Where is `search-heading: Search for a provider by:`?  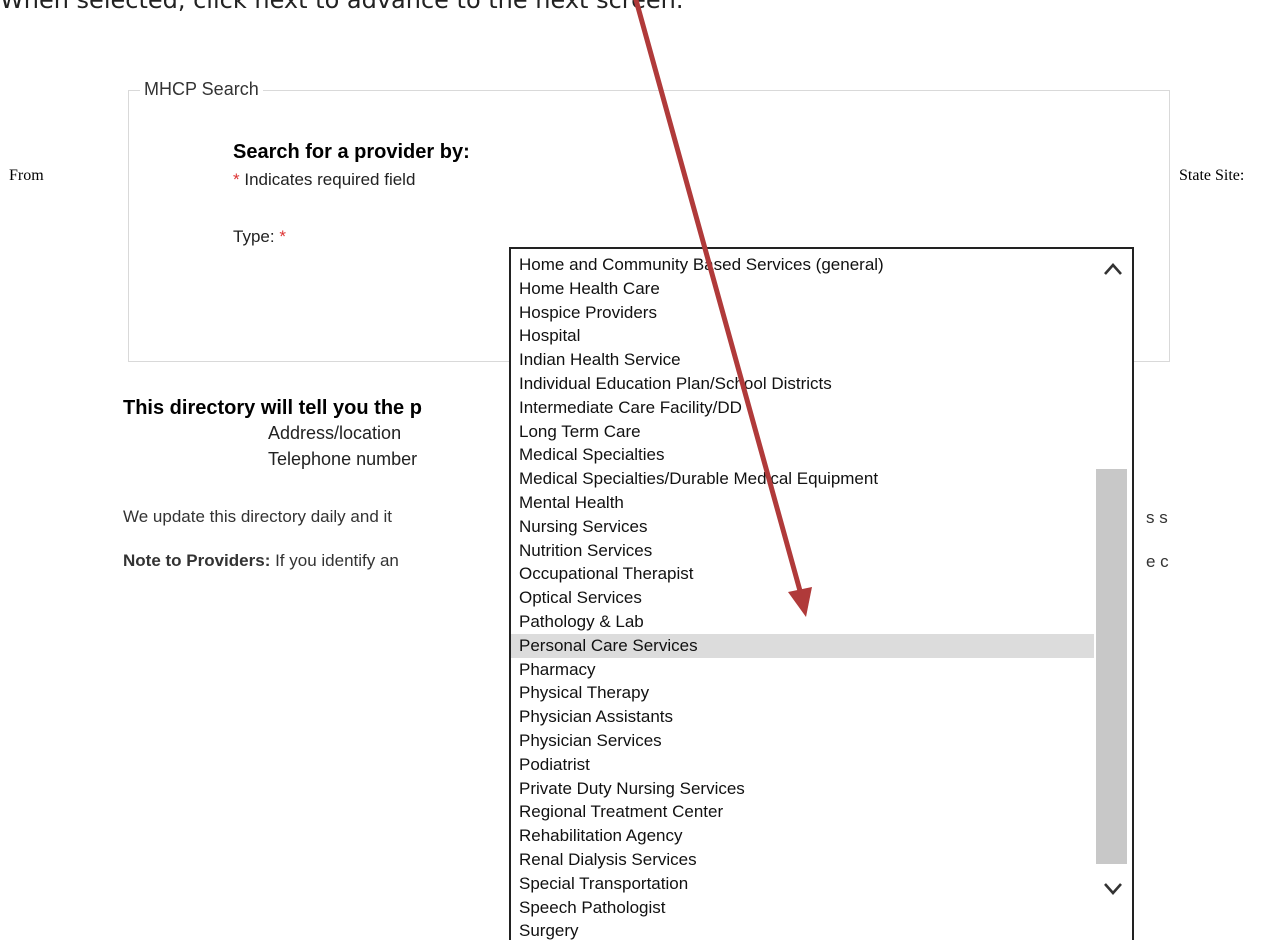 search-heading: Search for a provider by: is located at coordinates (351, 152).